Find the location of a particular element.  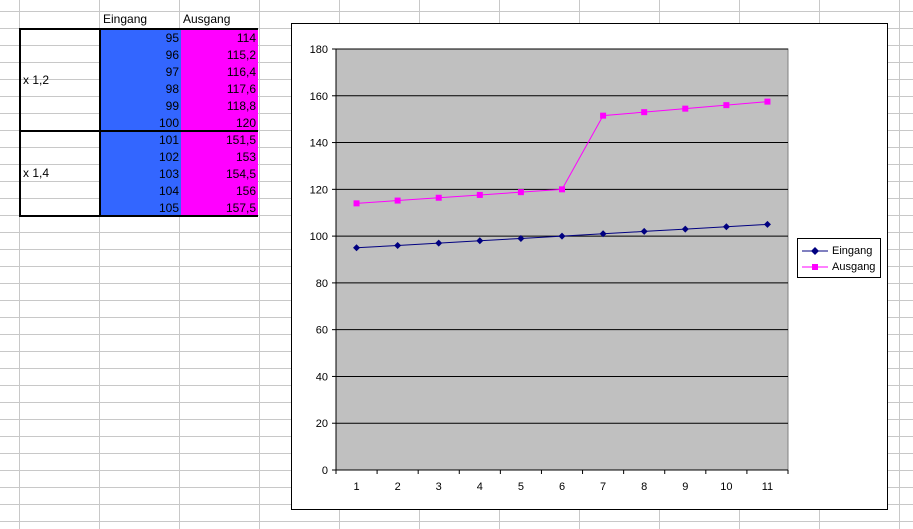

diamond-marker-icon is located at coordinates (815, 251).